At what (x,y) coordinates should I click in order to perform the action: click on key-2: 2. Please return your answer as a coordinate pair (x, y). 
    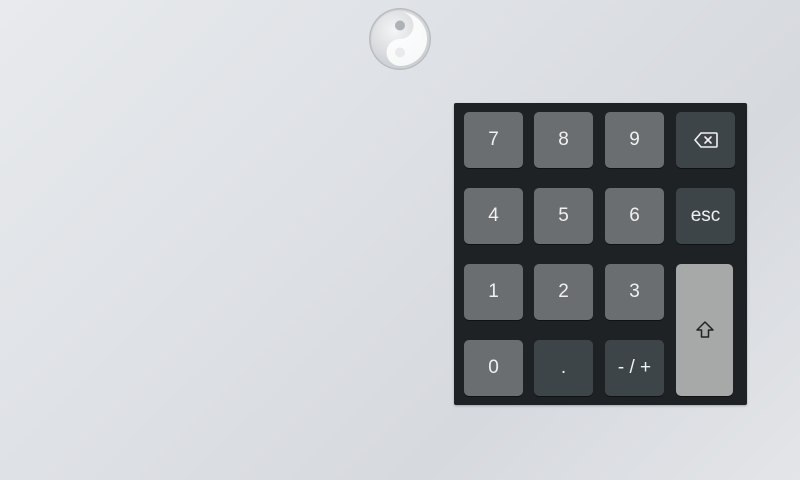
    Looking at the image, I should click on (563, 292).